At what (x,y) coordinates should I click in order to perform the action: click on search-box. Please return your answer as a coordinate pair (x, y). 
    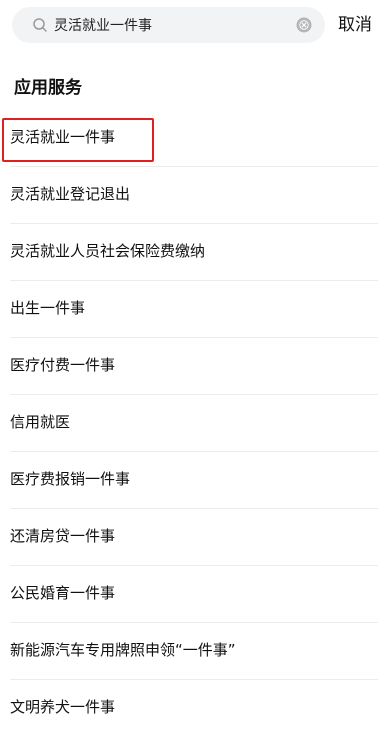
    Looking at the image, I should click on (168, 25).